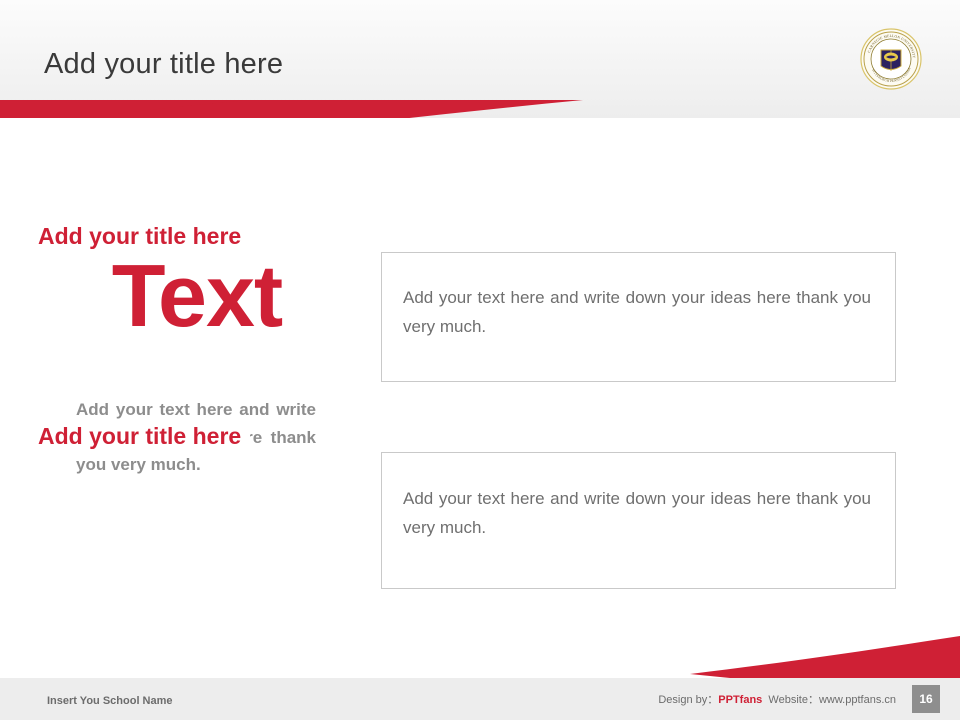  I want to click on footer-website-value: www.pptfans.cn, so click(857, 700).